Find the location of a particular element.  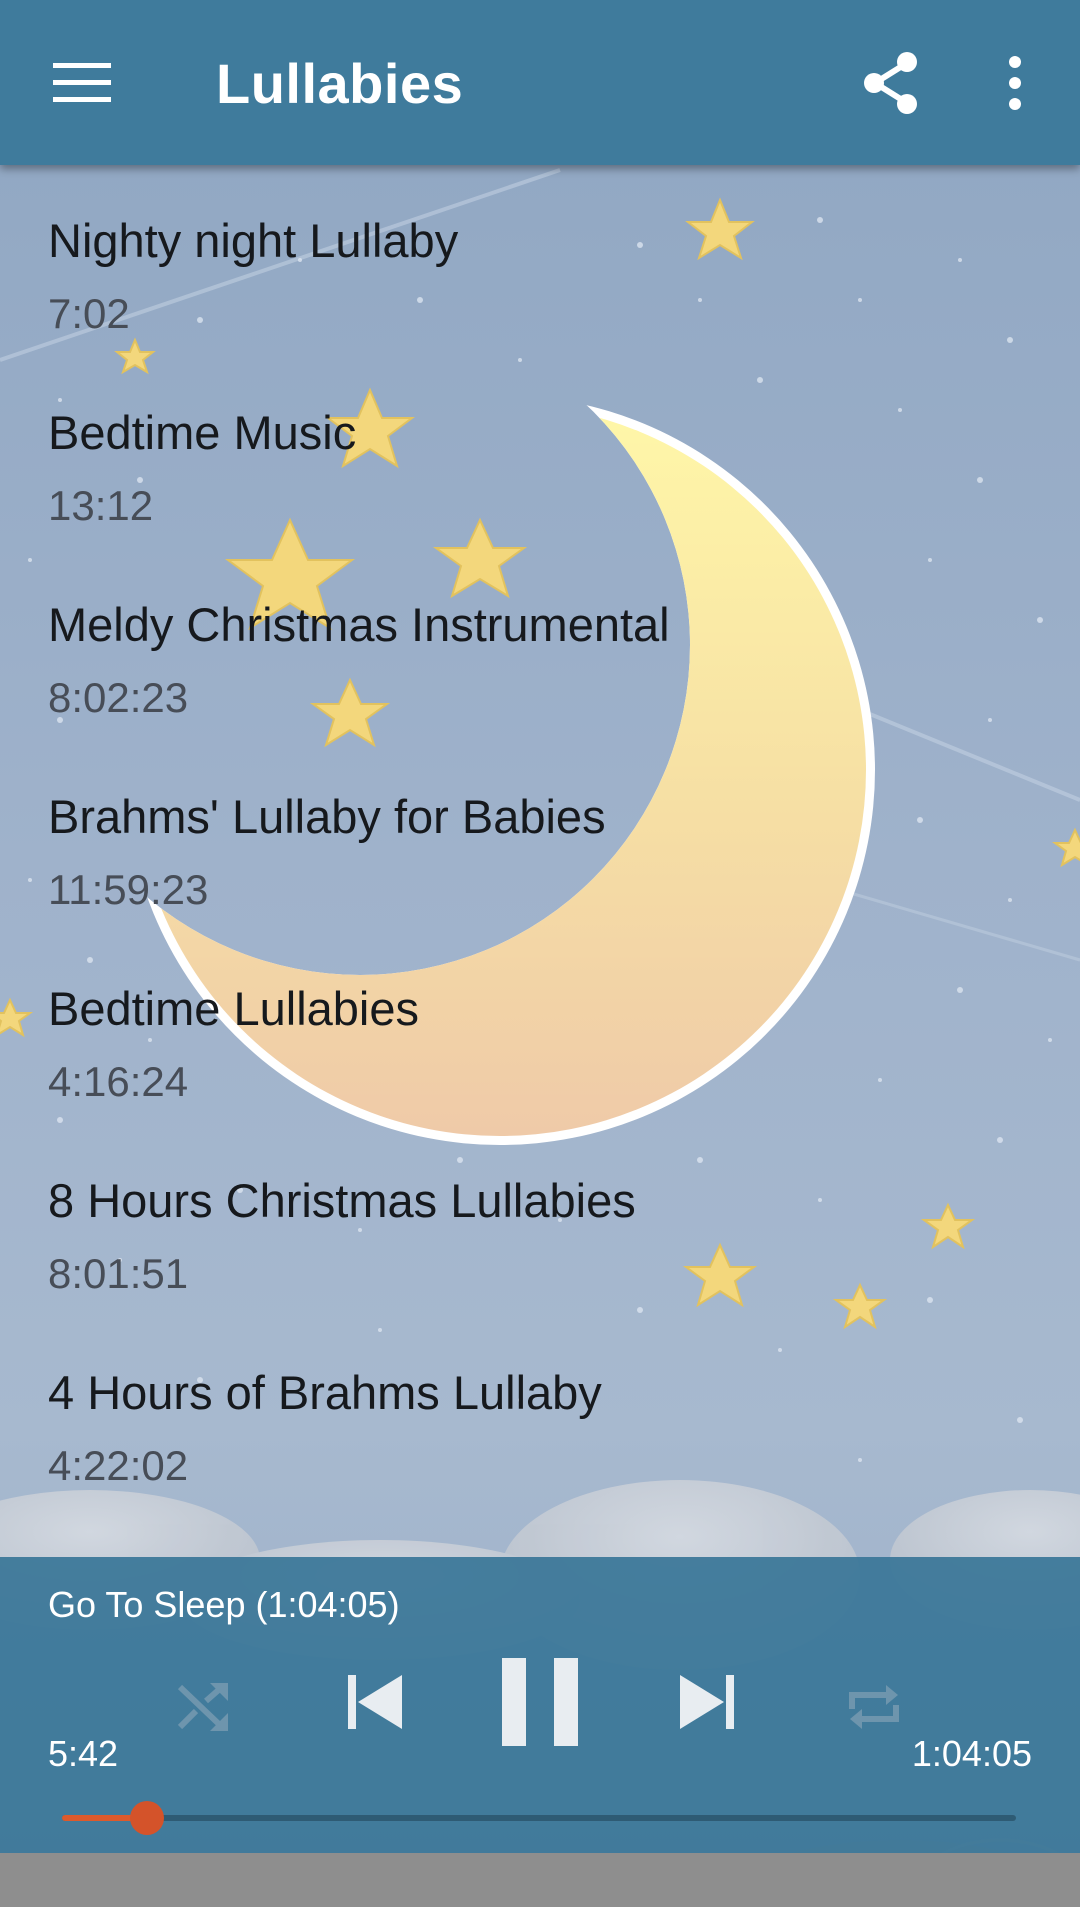

shuffle-icon is located at coordinates (202, 1707).